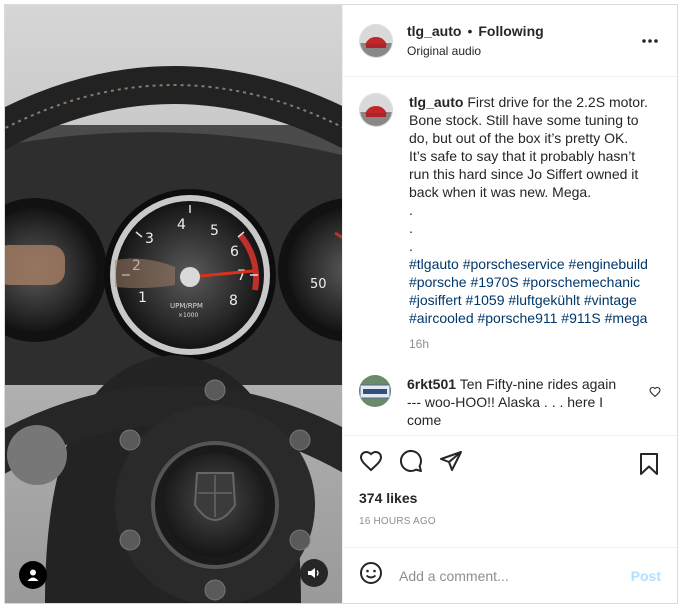 Image resolution: width=684 pixels, height=608 pixels. I want to click on share-icon, so click(451, 460).